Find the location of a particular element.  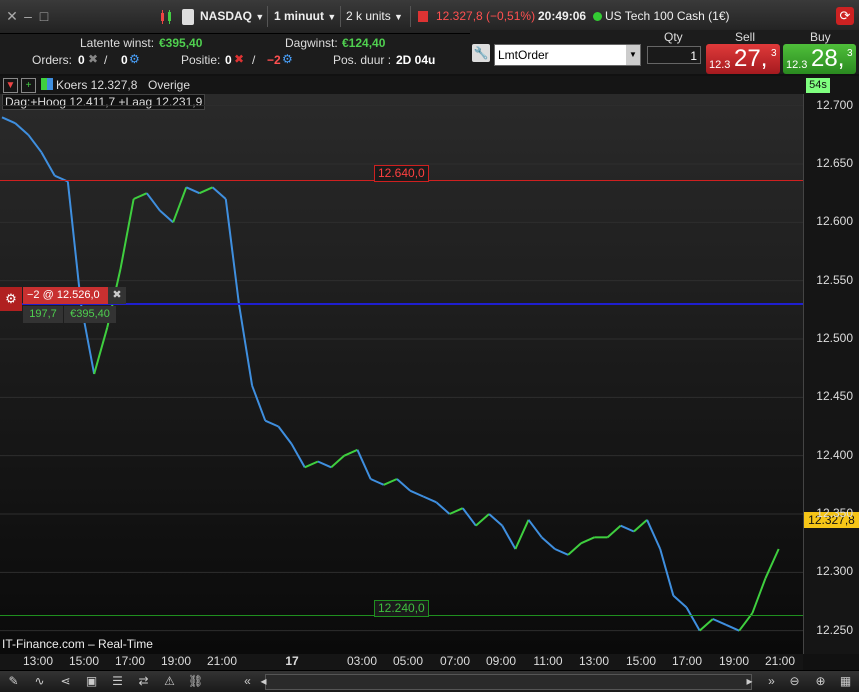

positie-b: −2 is located at coordinates (274, 60).